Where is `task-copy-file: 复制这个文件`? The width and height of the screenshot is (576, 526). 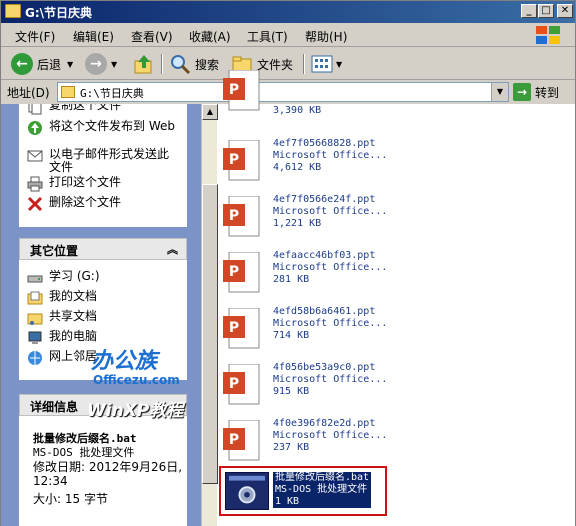
task-copy-file: 复制这个文件 is located at coordinates (74, 109).